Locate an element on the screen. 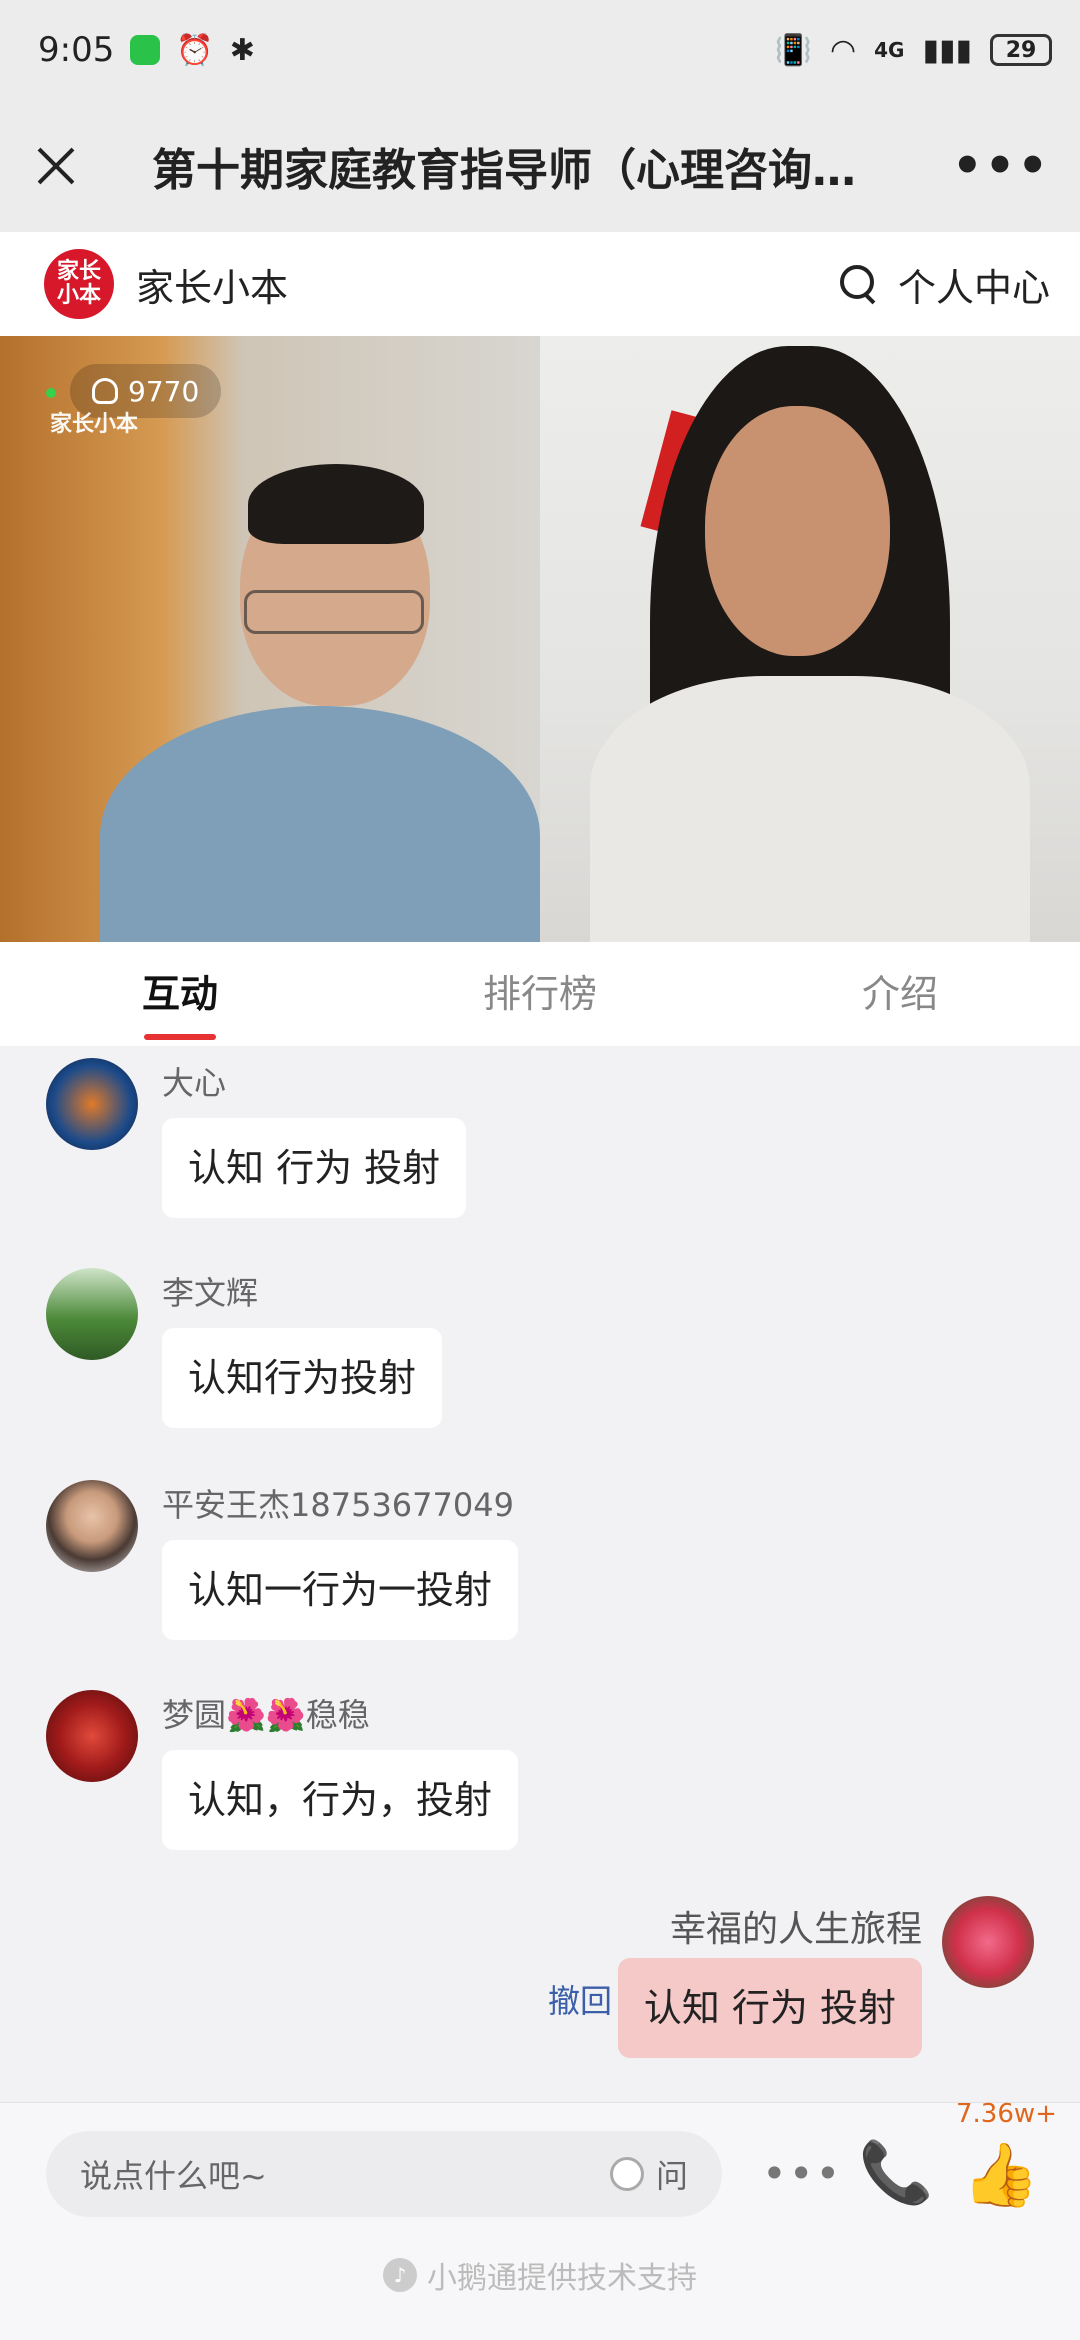  brand-name: 家长小本 is located at coordinates (212, 284).